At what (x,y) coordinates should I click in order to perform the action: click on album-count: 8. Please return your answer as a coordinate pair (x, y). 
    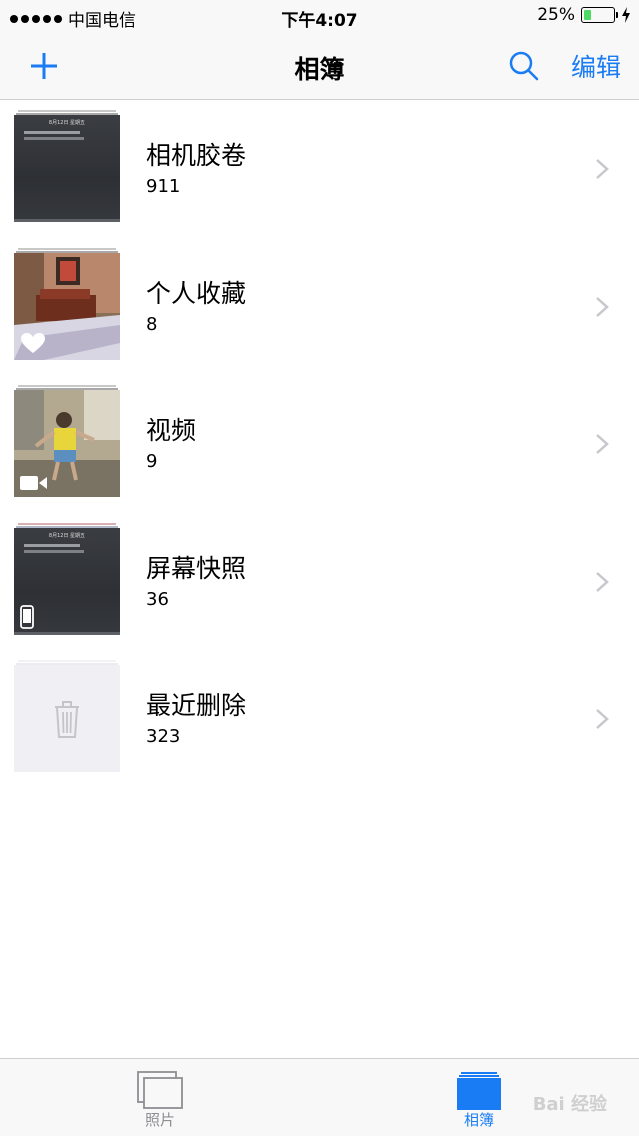
    Looking at the image, I should click on (152, 324).